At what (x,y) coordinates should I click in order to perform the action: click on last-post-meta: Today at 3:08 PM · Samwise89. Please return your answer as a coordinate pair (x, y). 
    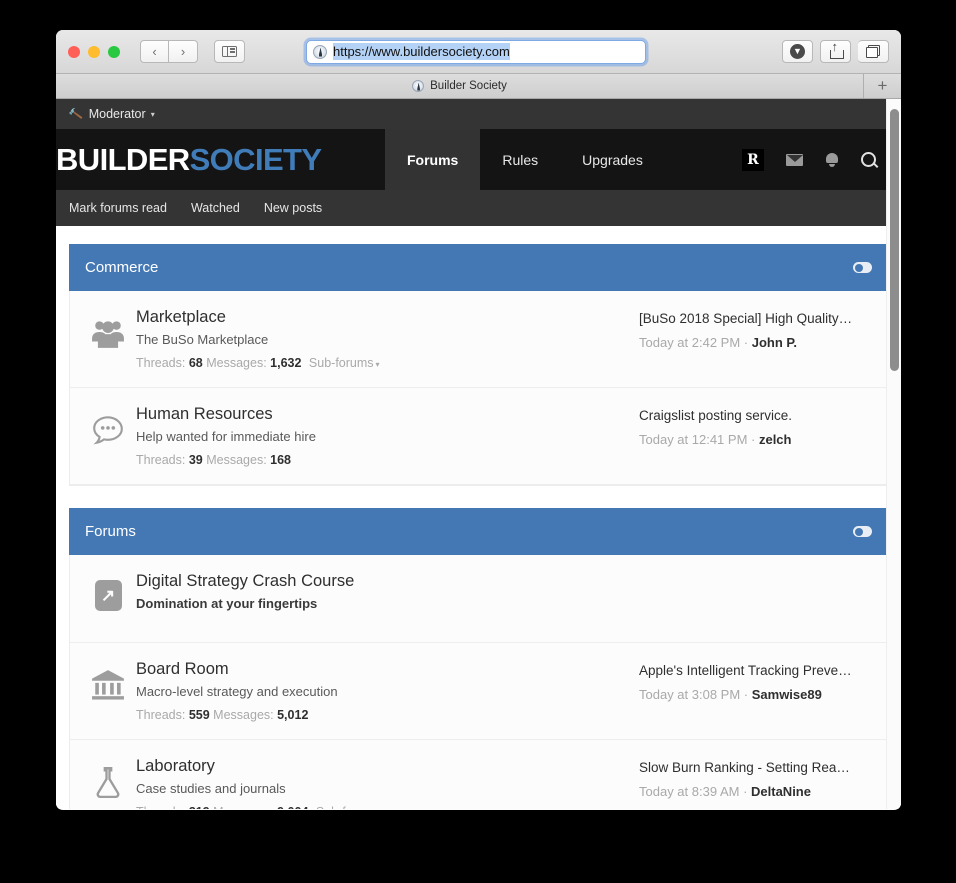
    Looking at the image, I should click on (730, 694).